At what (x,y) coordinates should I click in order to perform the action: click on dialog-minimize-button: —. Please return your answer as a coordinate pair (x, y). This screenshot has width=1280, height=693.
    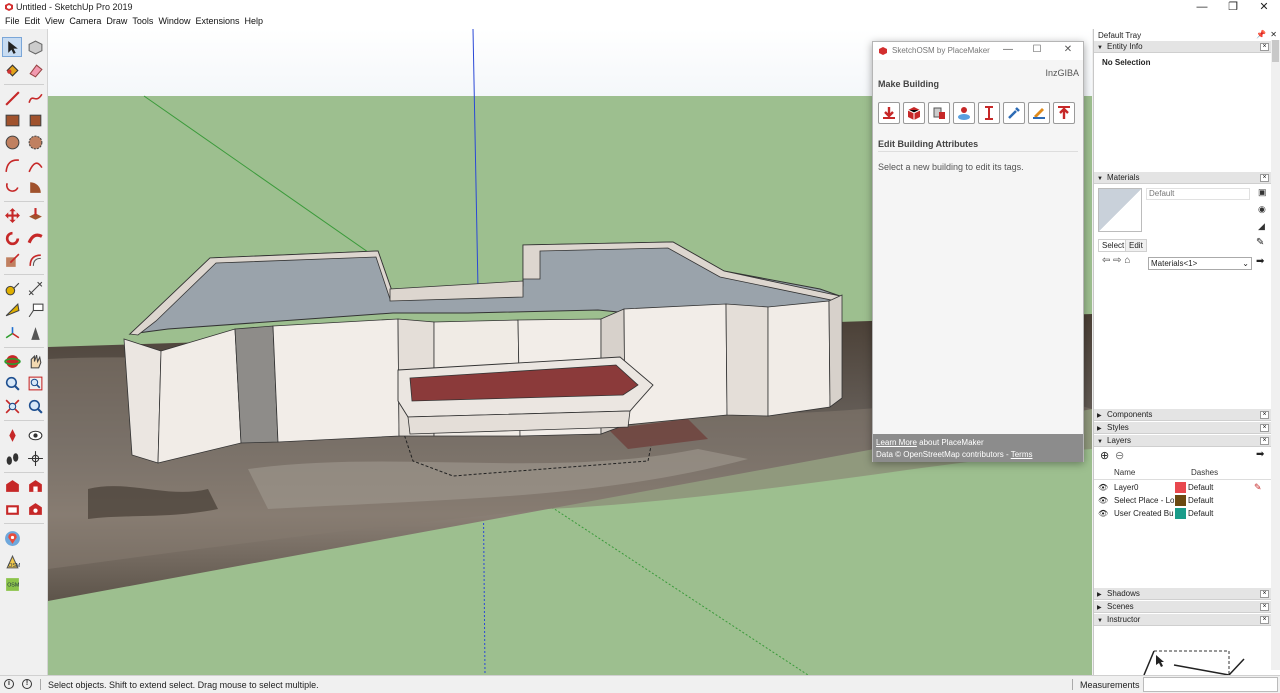
    Looking at the image, I should click on (1008, 49).